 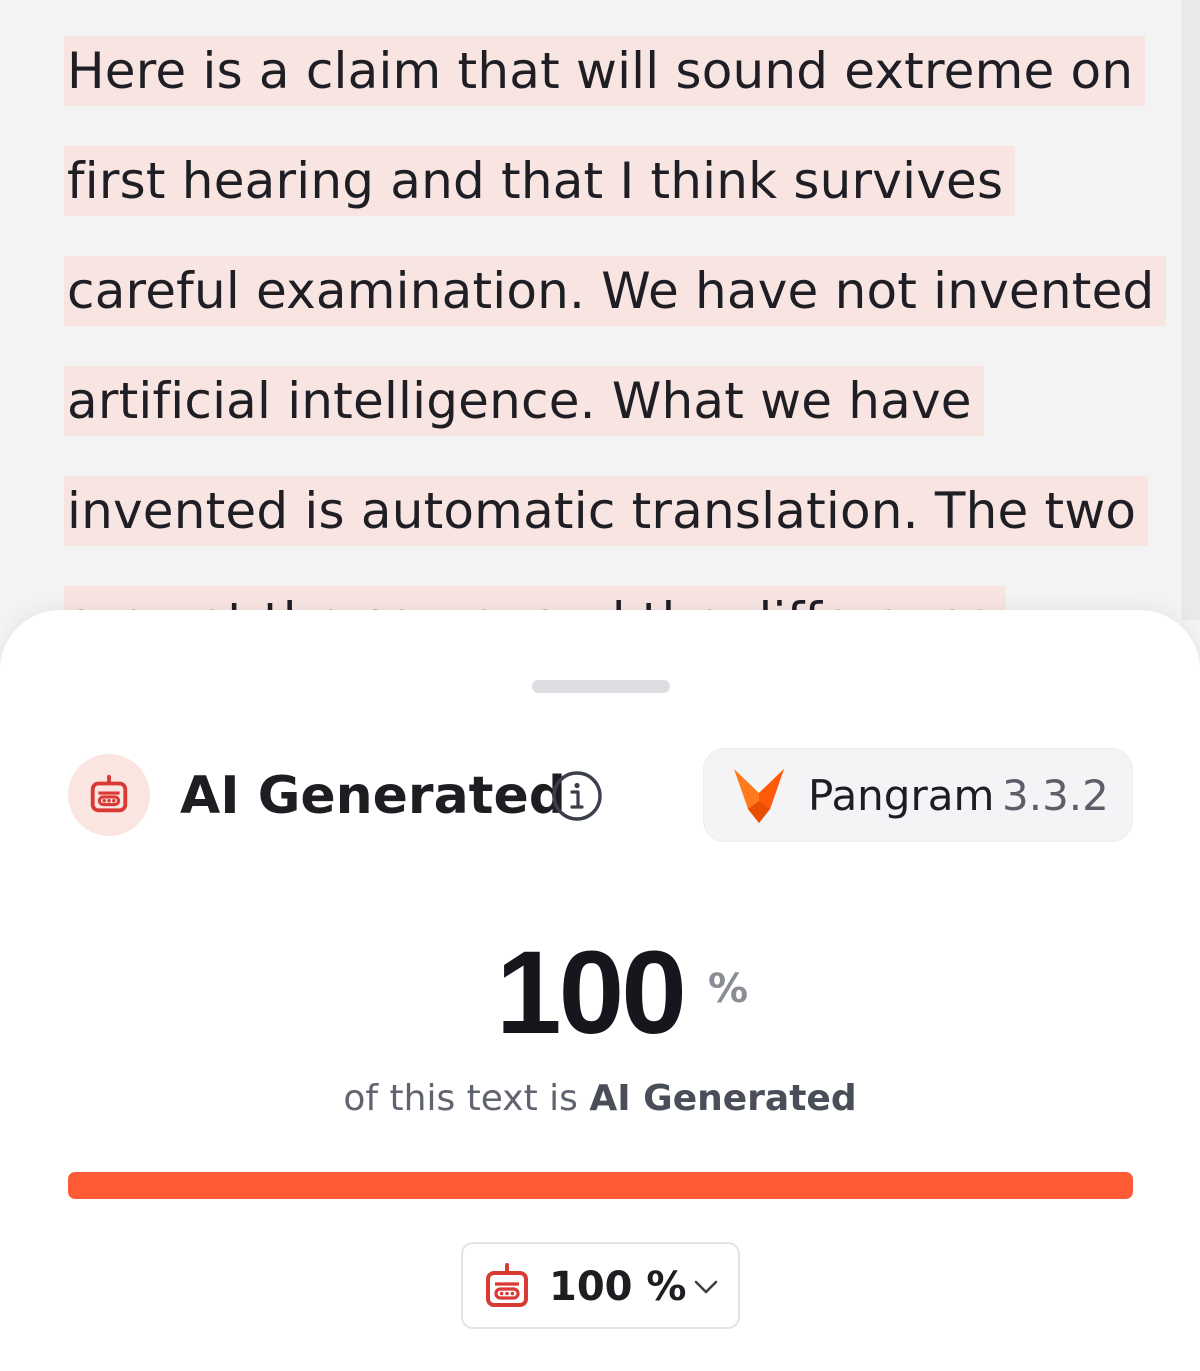 What do you see at coordinates (723, 1098) in the screenshot?
I see `caption-emphasis: AI Generated` at bounding box center [723, 1098].